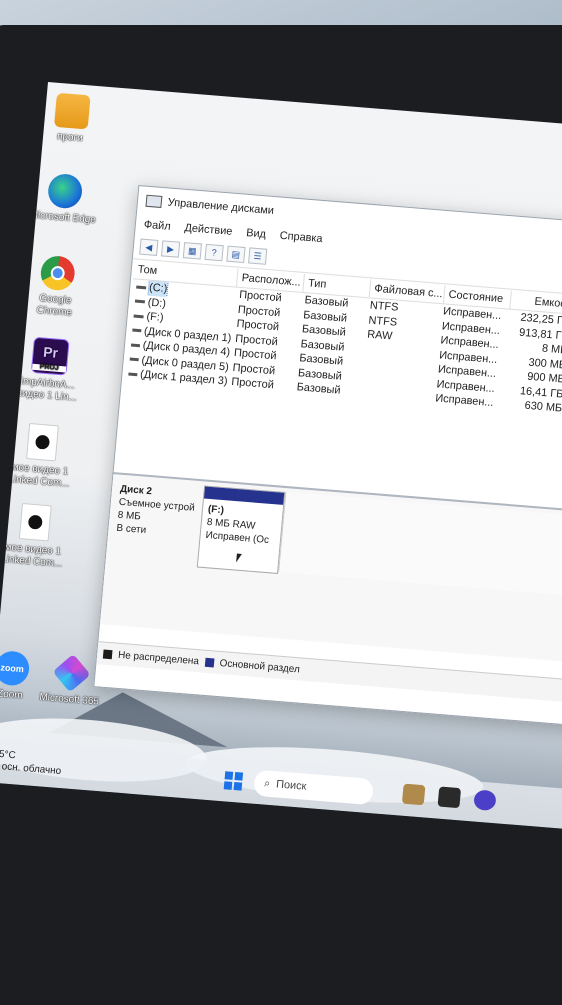  I want to click on search-icon: ⌕, so click(267, 783).